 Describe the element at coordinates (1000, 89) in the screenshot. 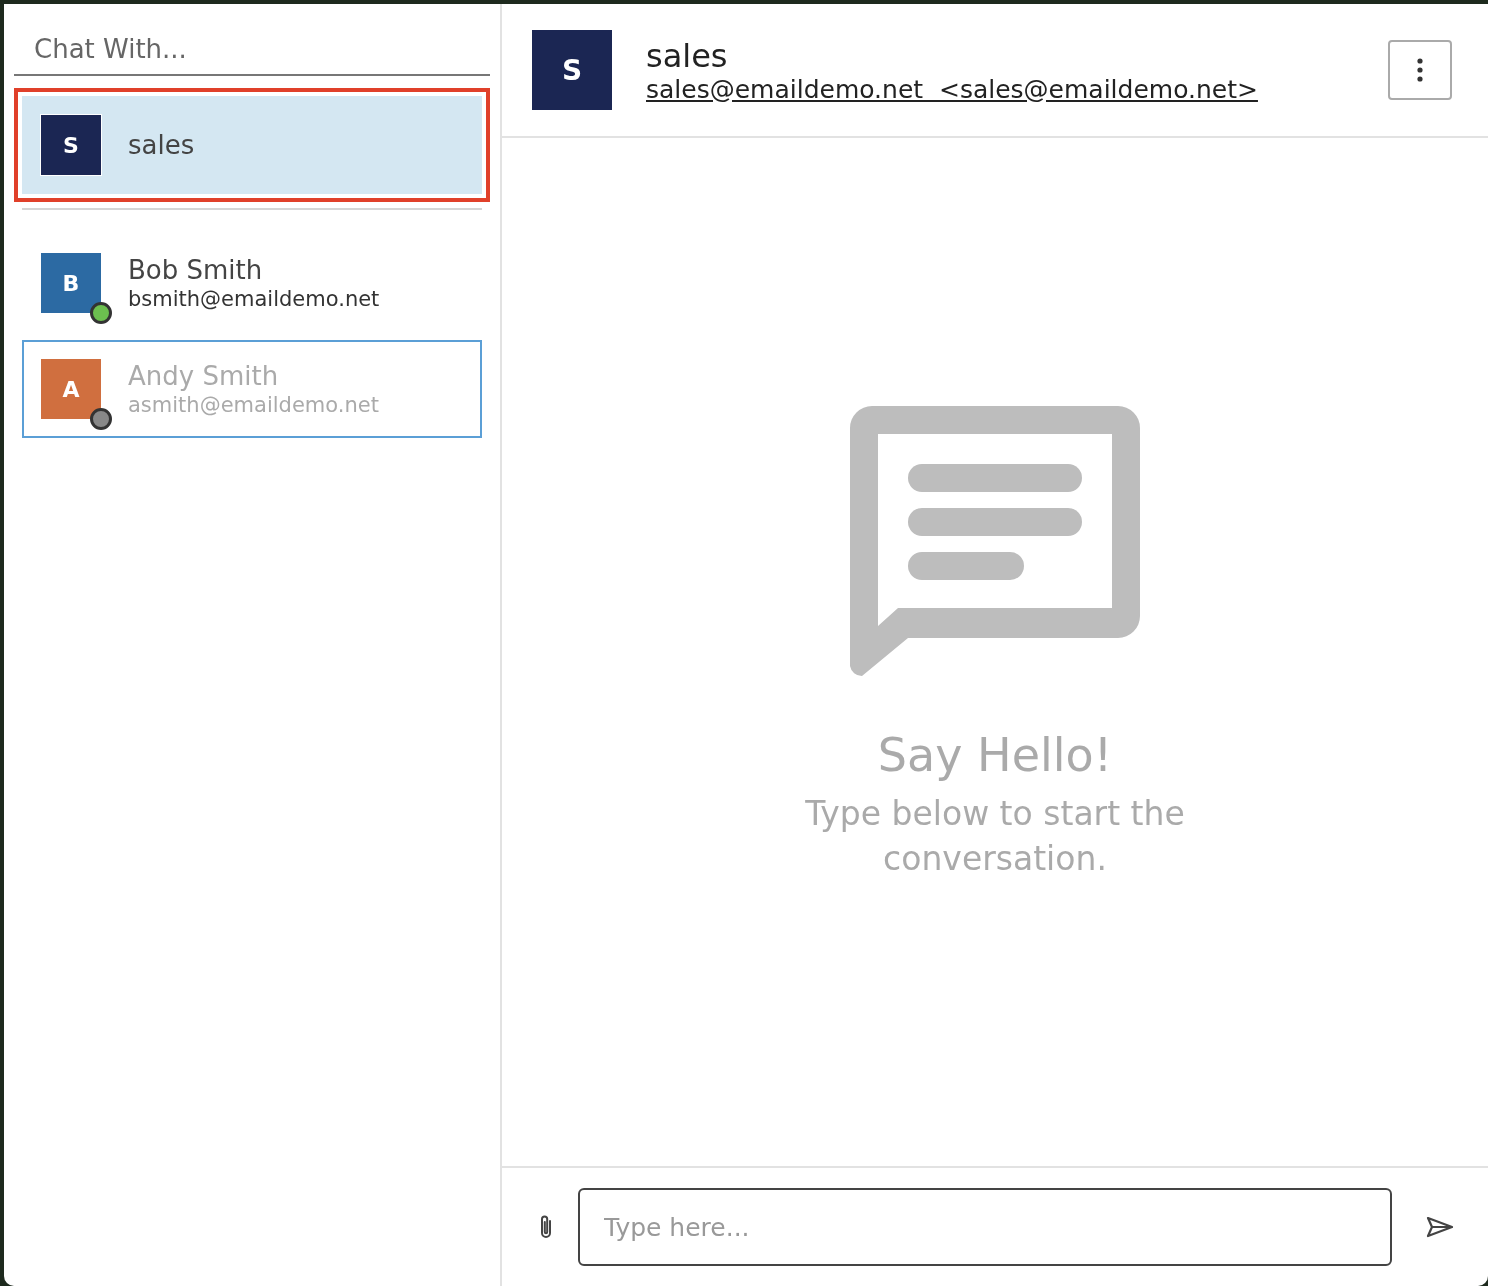

I see `email-link: sales@emaildemo.net <sales@emaildemo.net>` at that location.